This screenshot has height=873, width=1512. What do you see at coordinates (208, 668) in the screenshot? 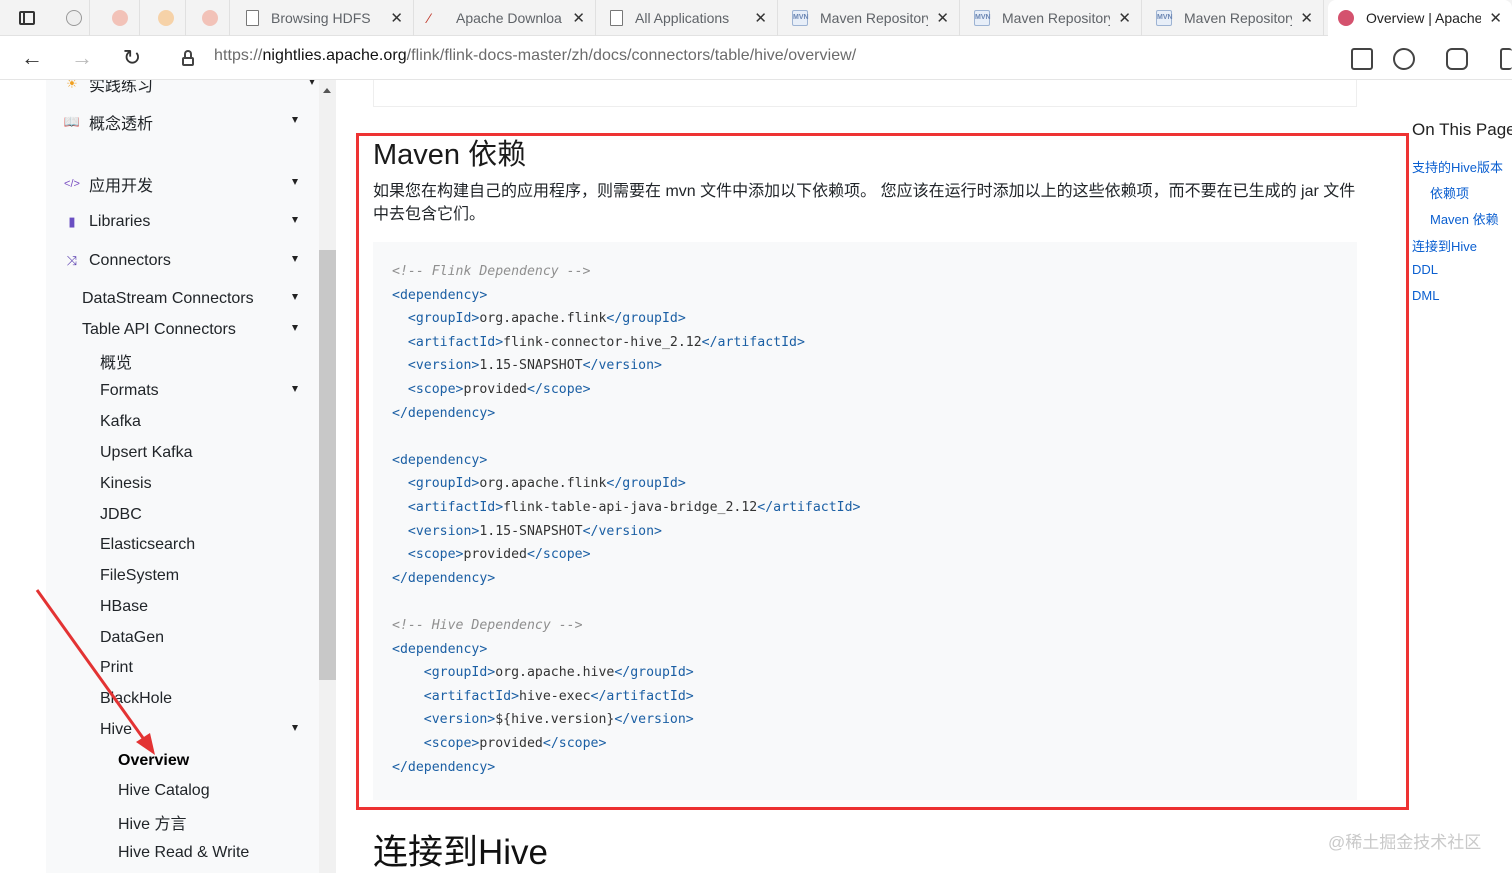
I see `sidebar-item: Print` at bounding box center [208, 668].